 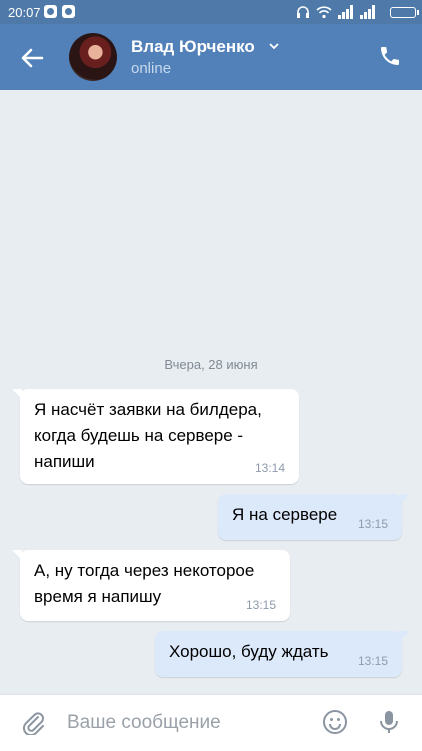 I want to click on contact-status: online, so click(x=151, y=68).